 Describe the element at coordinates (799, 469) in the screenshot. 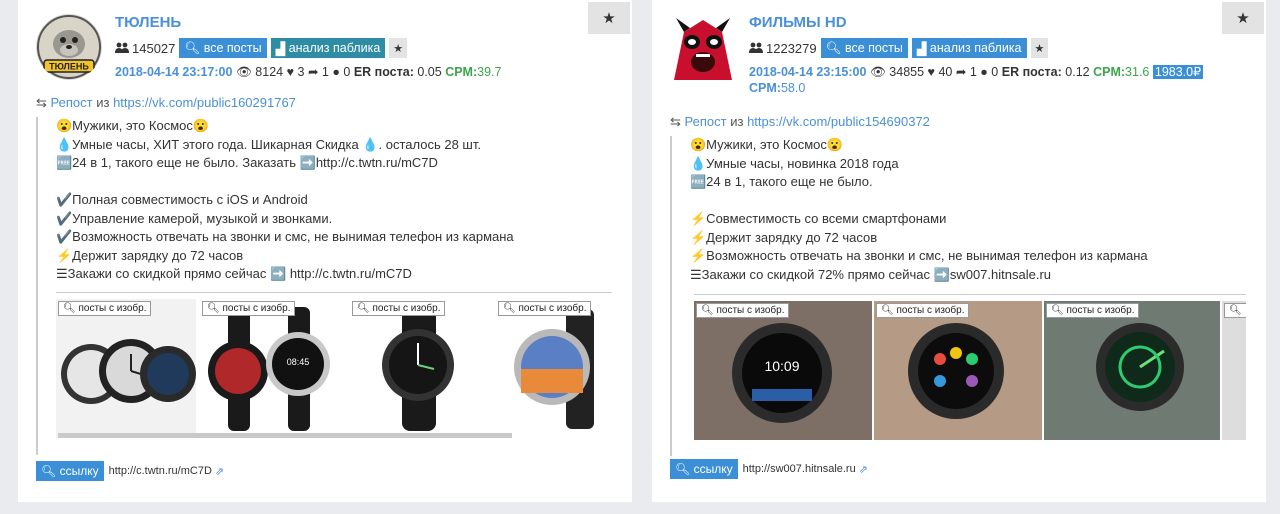

I see `external-url: http://sw007.hitnsale.ru` at that location.